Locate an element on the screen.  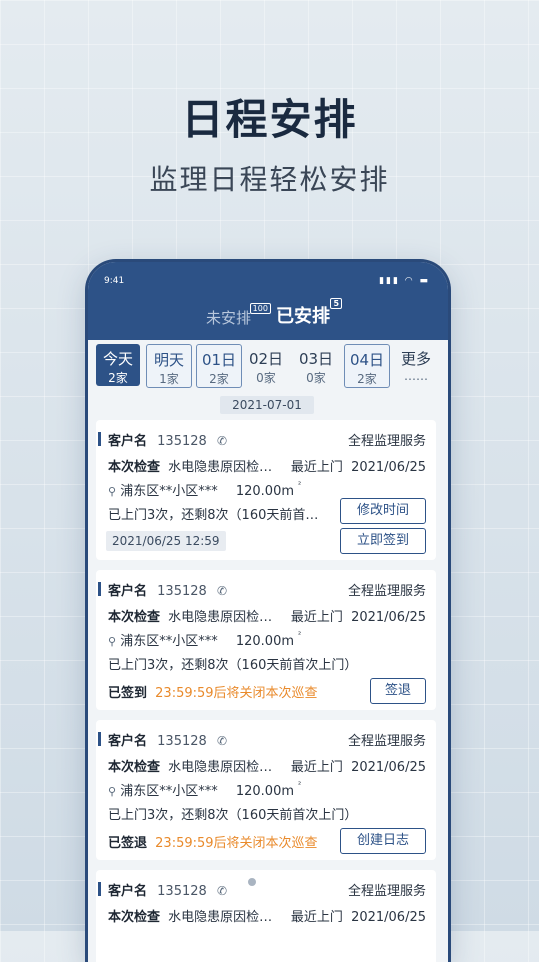
tab-unscheduled: 未安排 100 is located at coordinates (238, 315).